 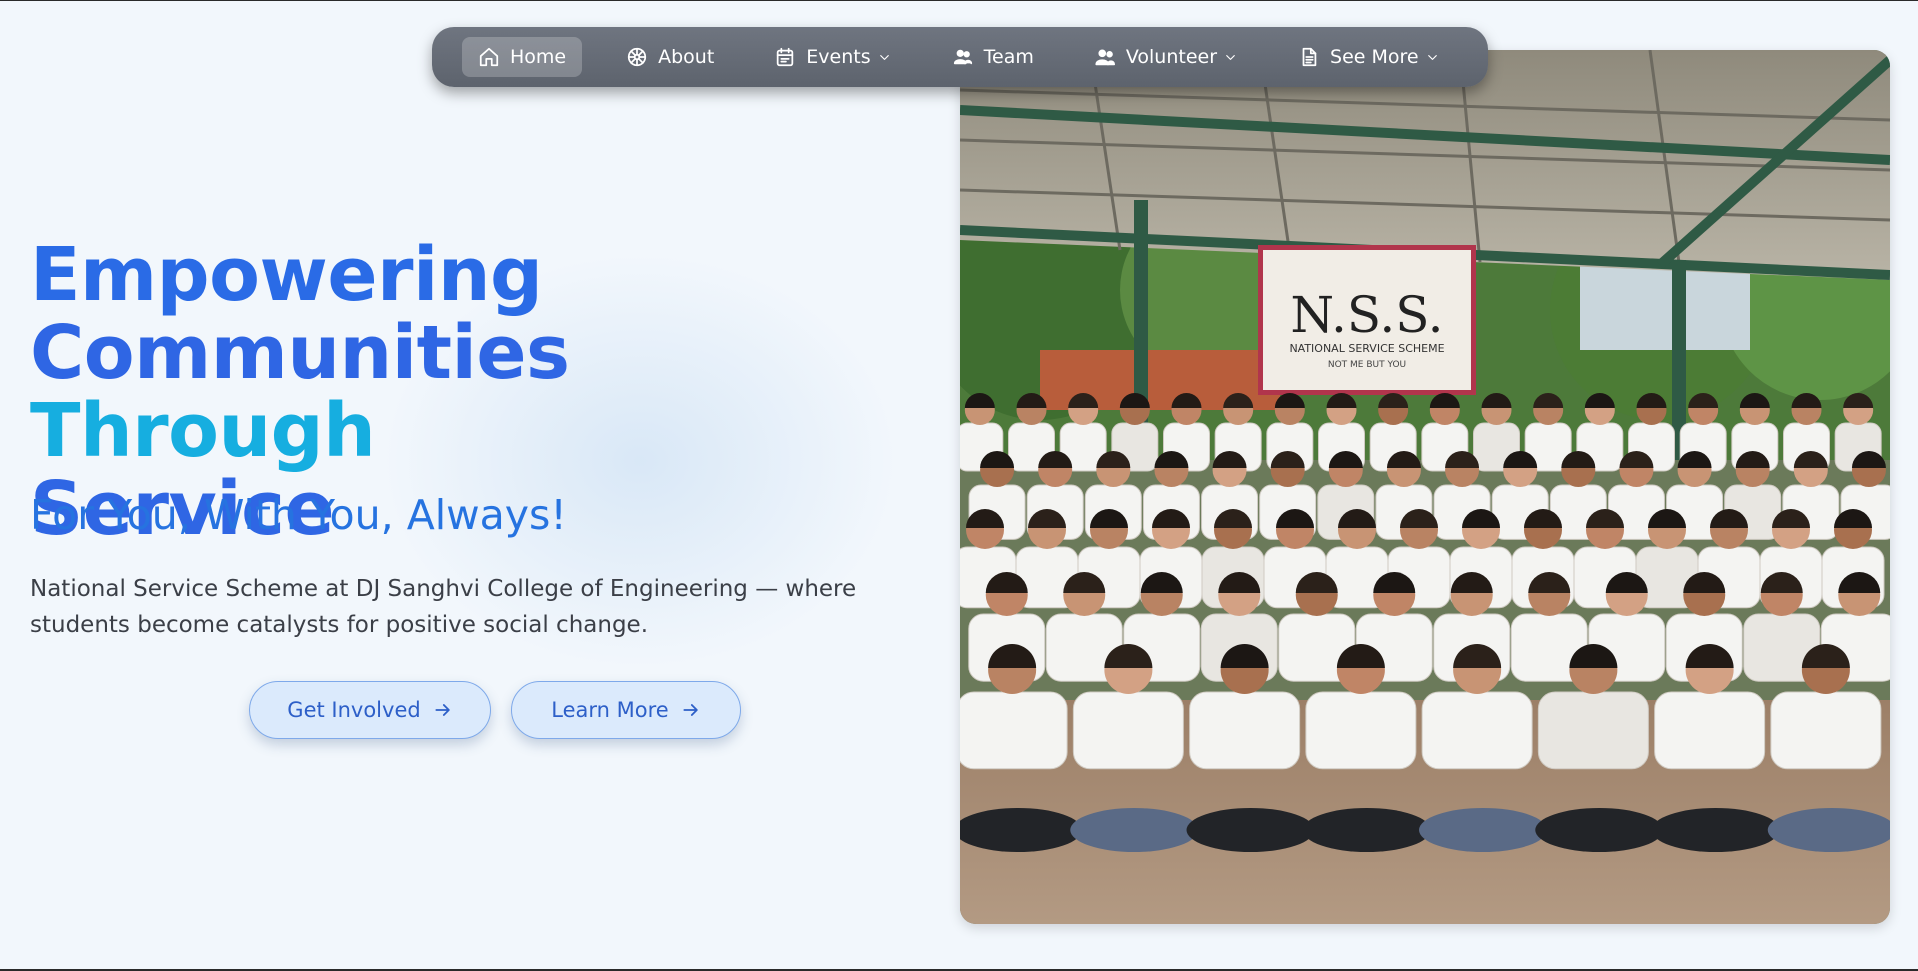 What do you see at coordinates (1309, 57) in the screenshot?
I see `document-icon` at bounding box center [1309, 57].